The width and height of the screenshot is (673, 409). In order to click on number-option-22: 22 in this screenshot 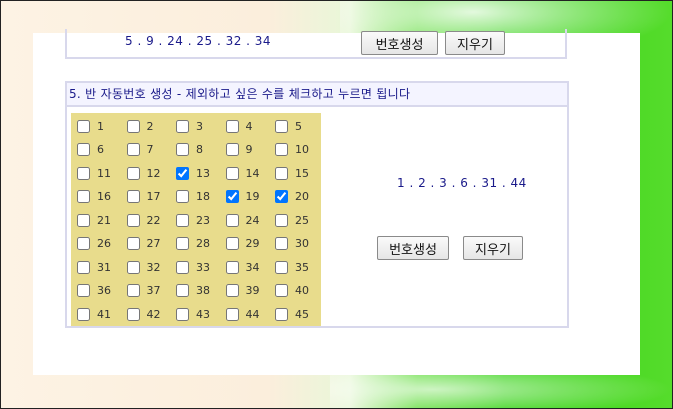, I will do `click(150, 220)`.